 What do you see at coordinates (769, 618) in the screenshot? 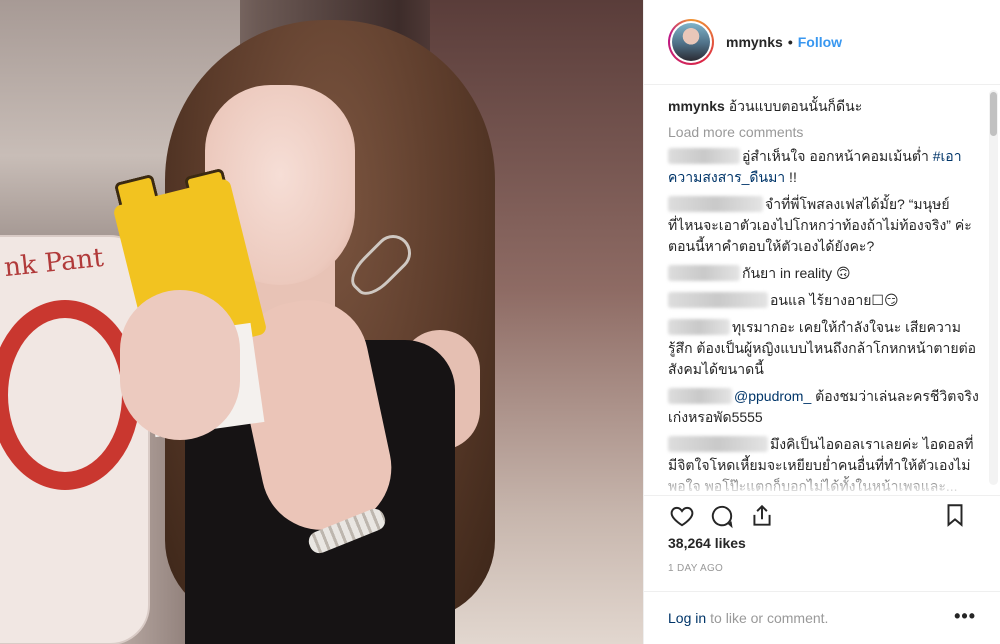
I see `login-text: to like or comment.` at bounding box center [769, 618].